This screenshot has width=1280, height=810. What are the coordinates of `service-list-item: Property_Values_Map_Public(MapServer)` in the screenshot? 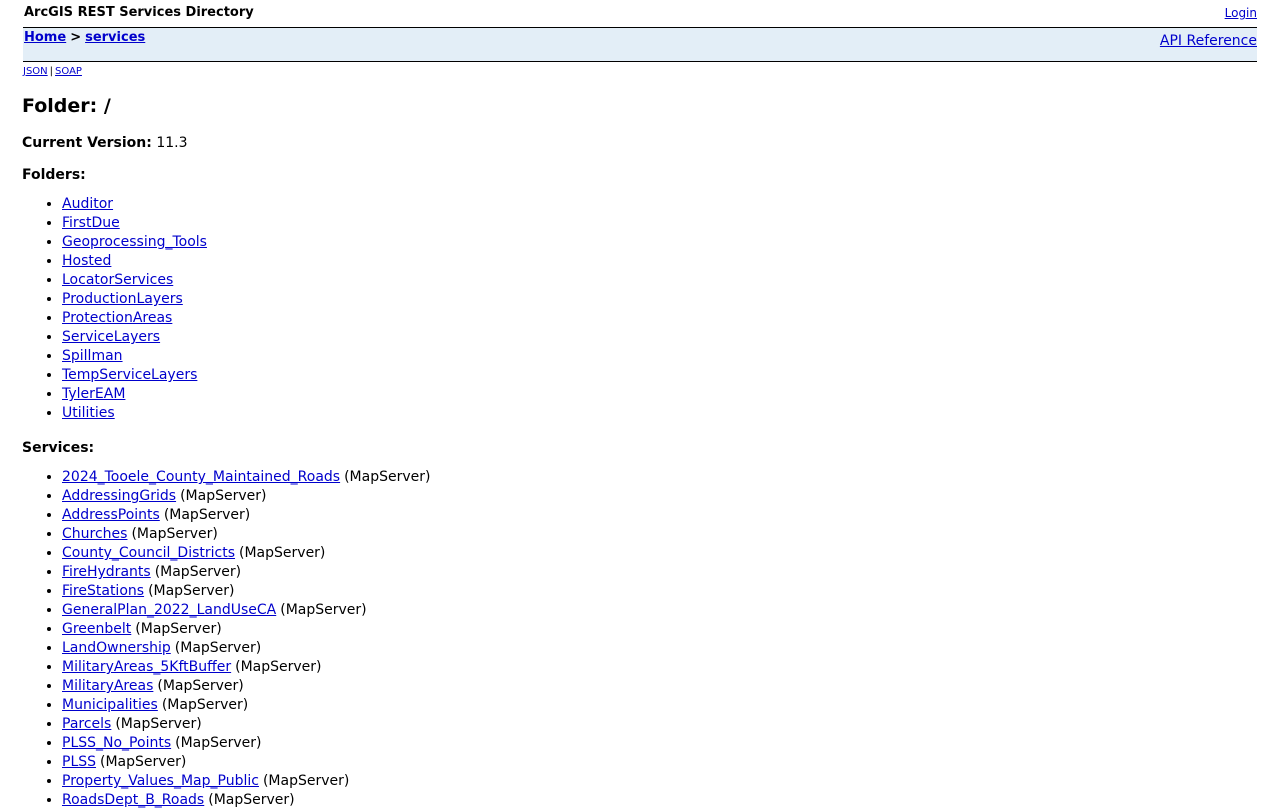 It's located at (246, 781).